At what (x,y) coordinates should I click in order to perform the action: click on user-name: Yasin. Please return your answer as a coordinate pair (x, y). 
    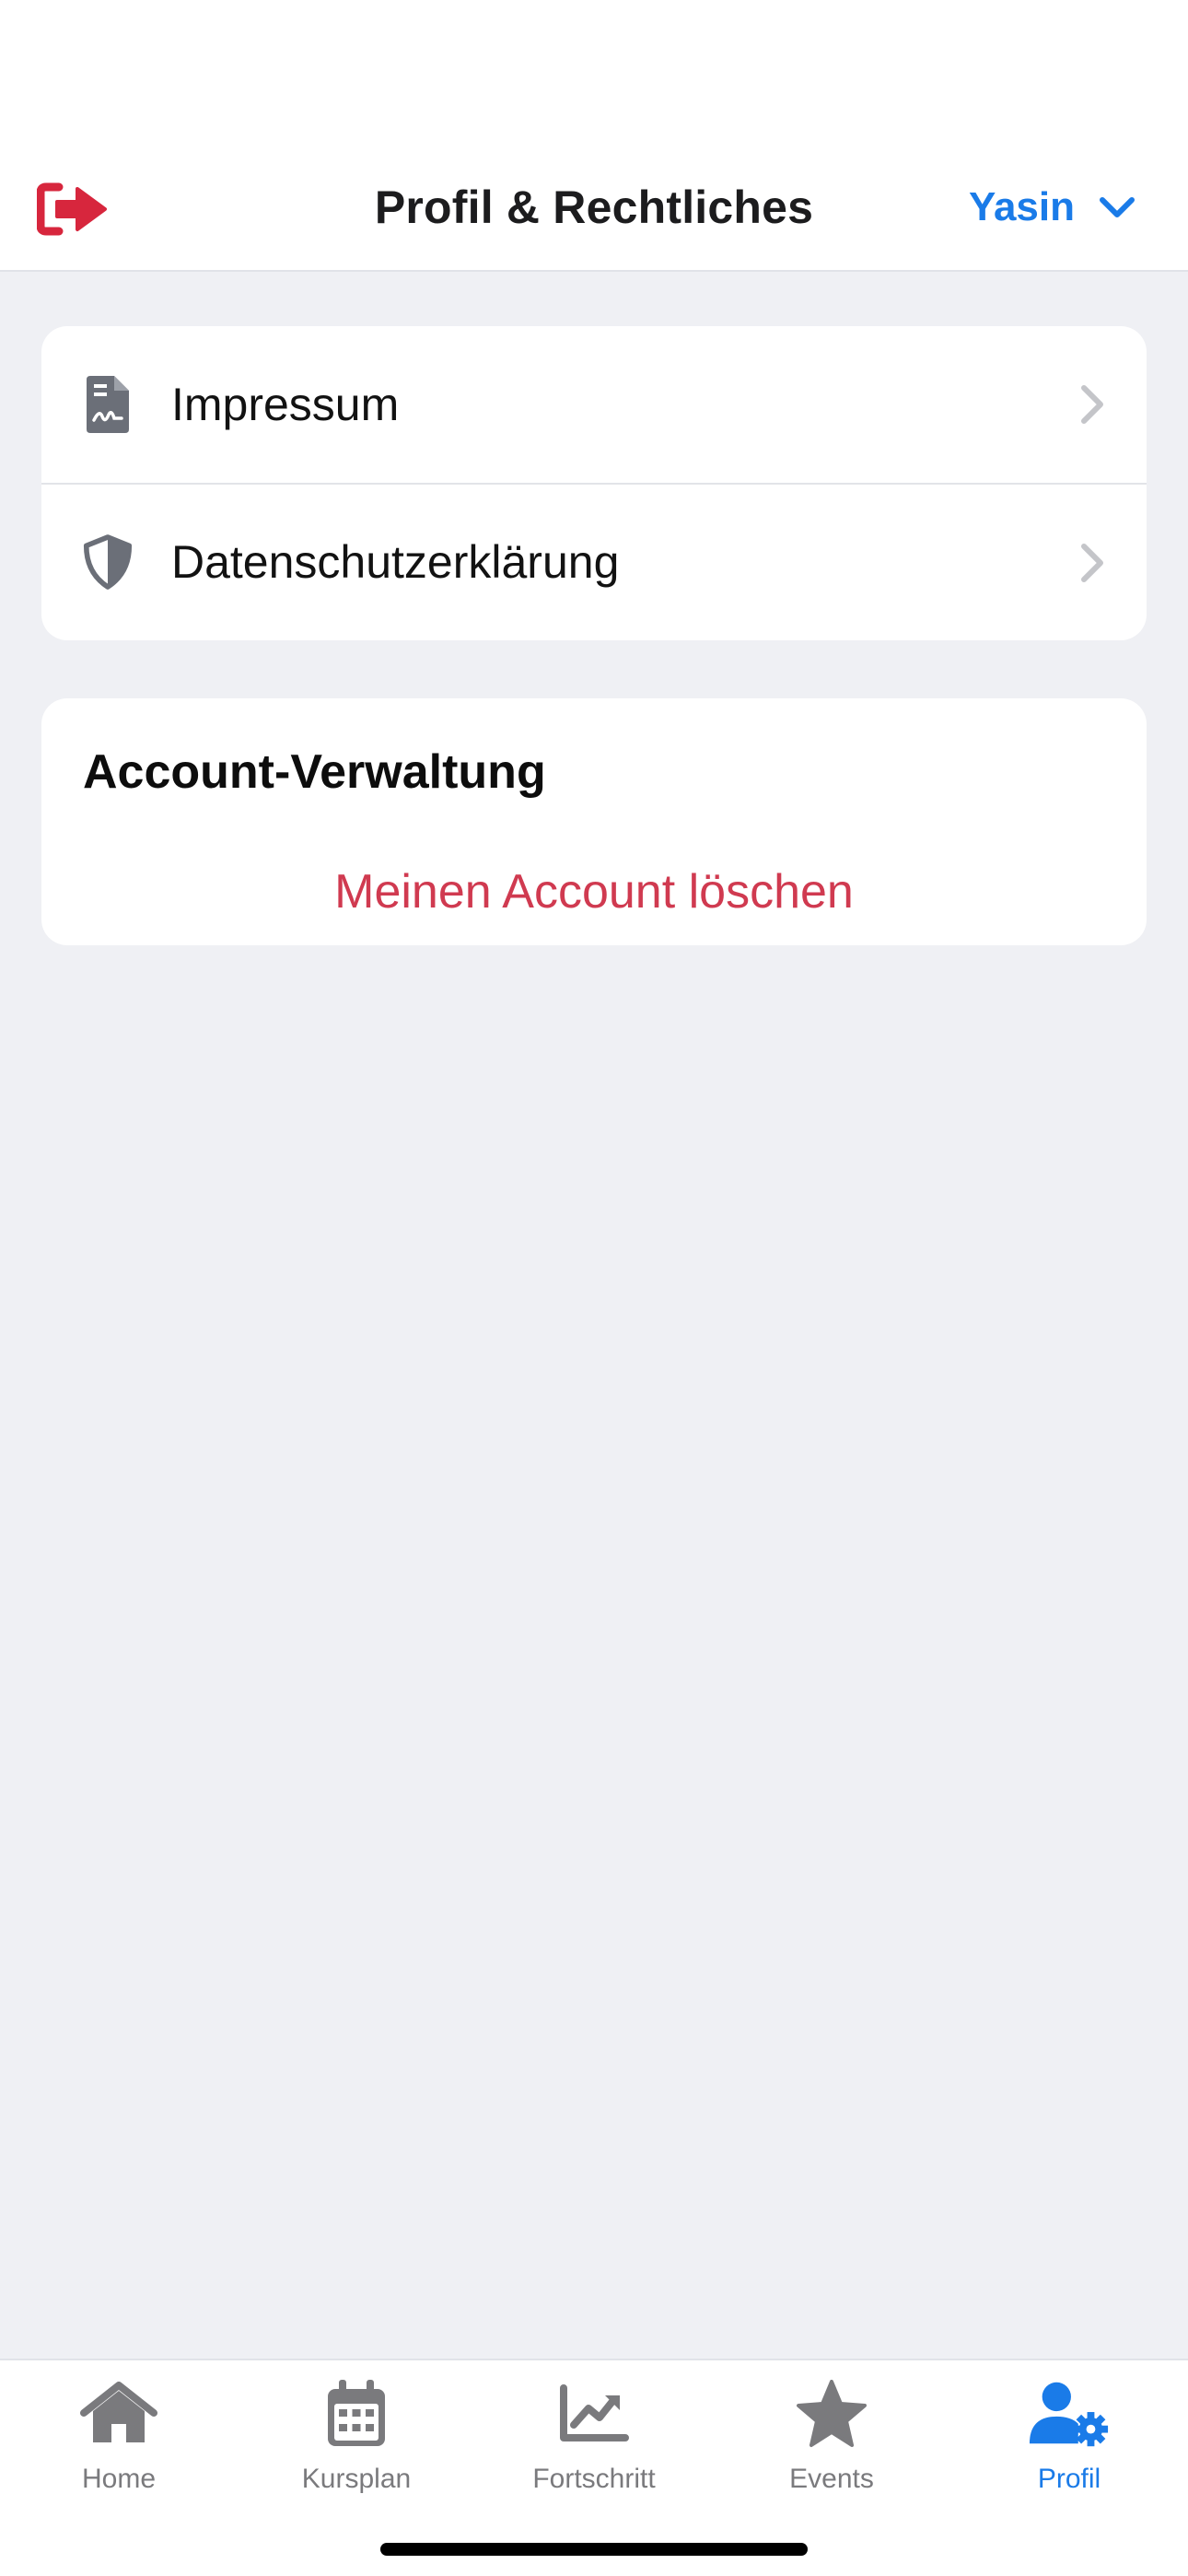
    Looking at the image, I should click on (1022, 206).